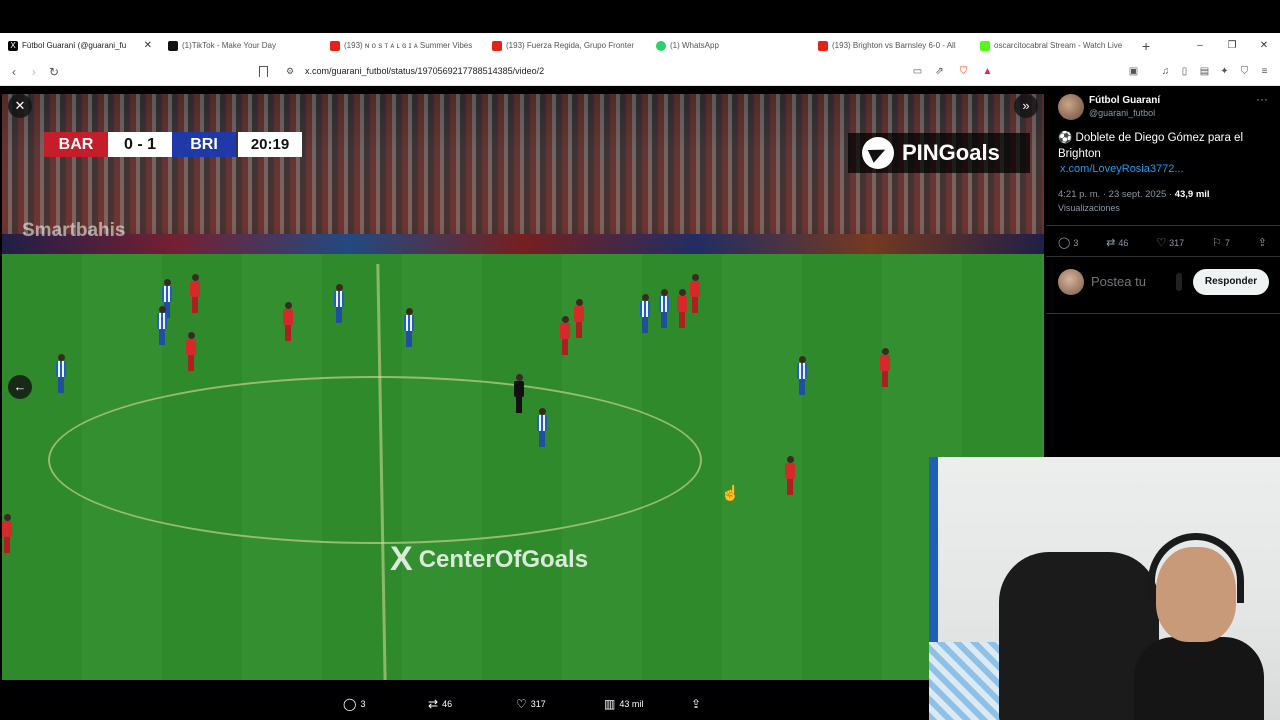  I want to click on streamer-shirt, so click(1199, 678).